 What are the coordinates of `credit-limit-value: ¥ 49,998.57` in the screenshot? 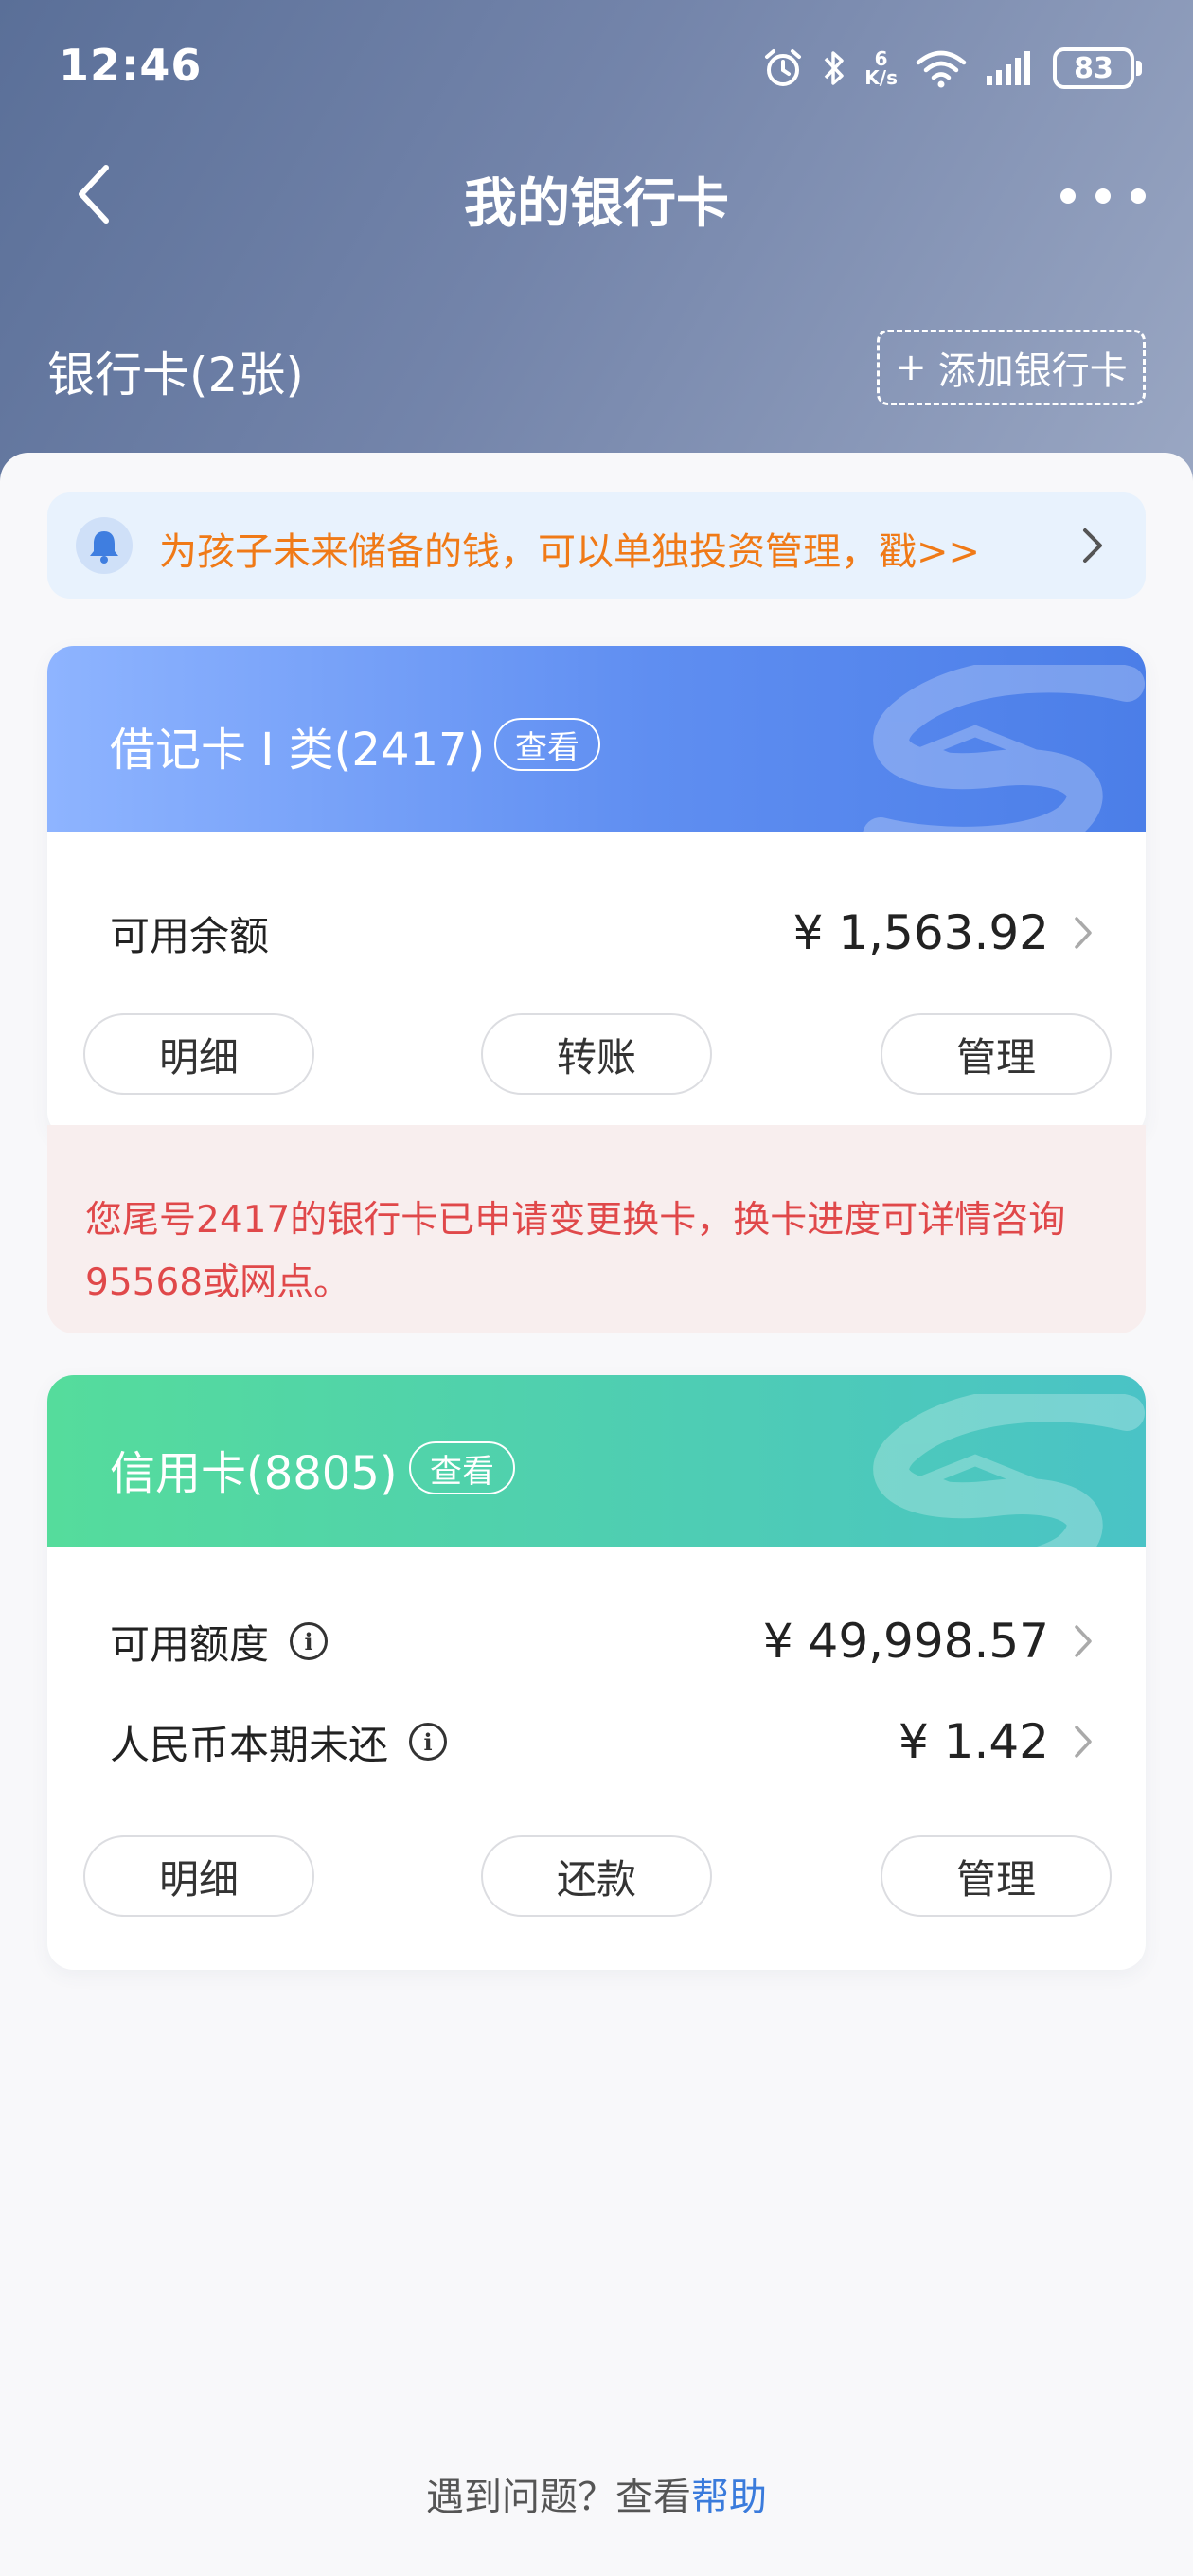 It's located at (905, 1641).